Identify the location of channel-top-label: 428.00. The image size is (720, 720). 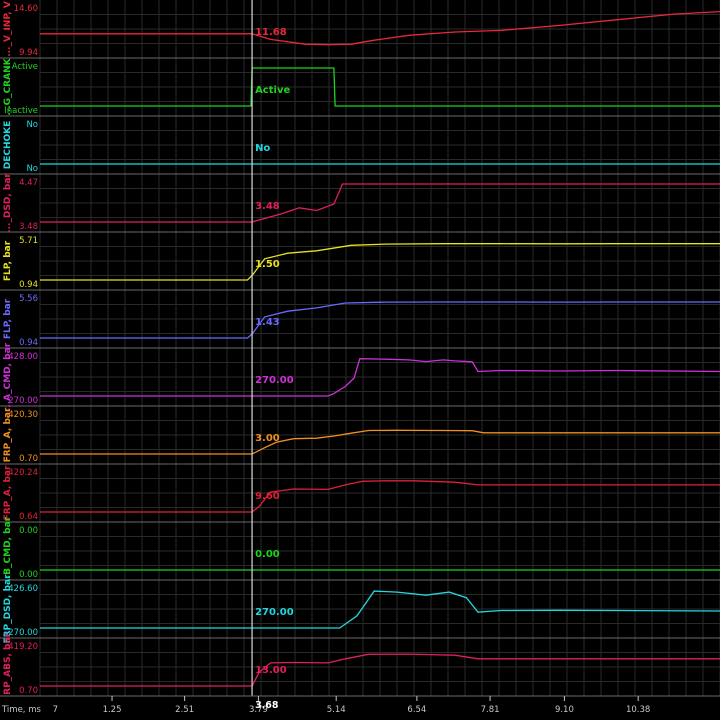
(23, 357).